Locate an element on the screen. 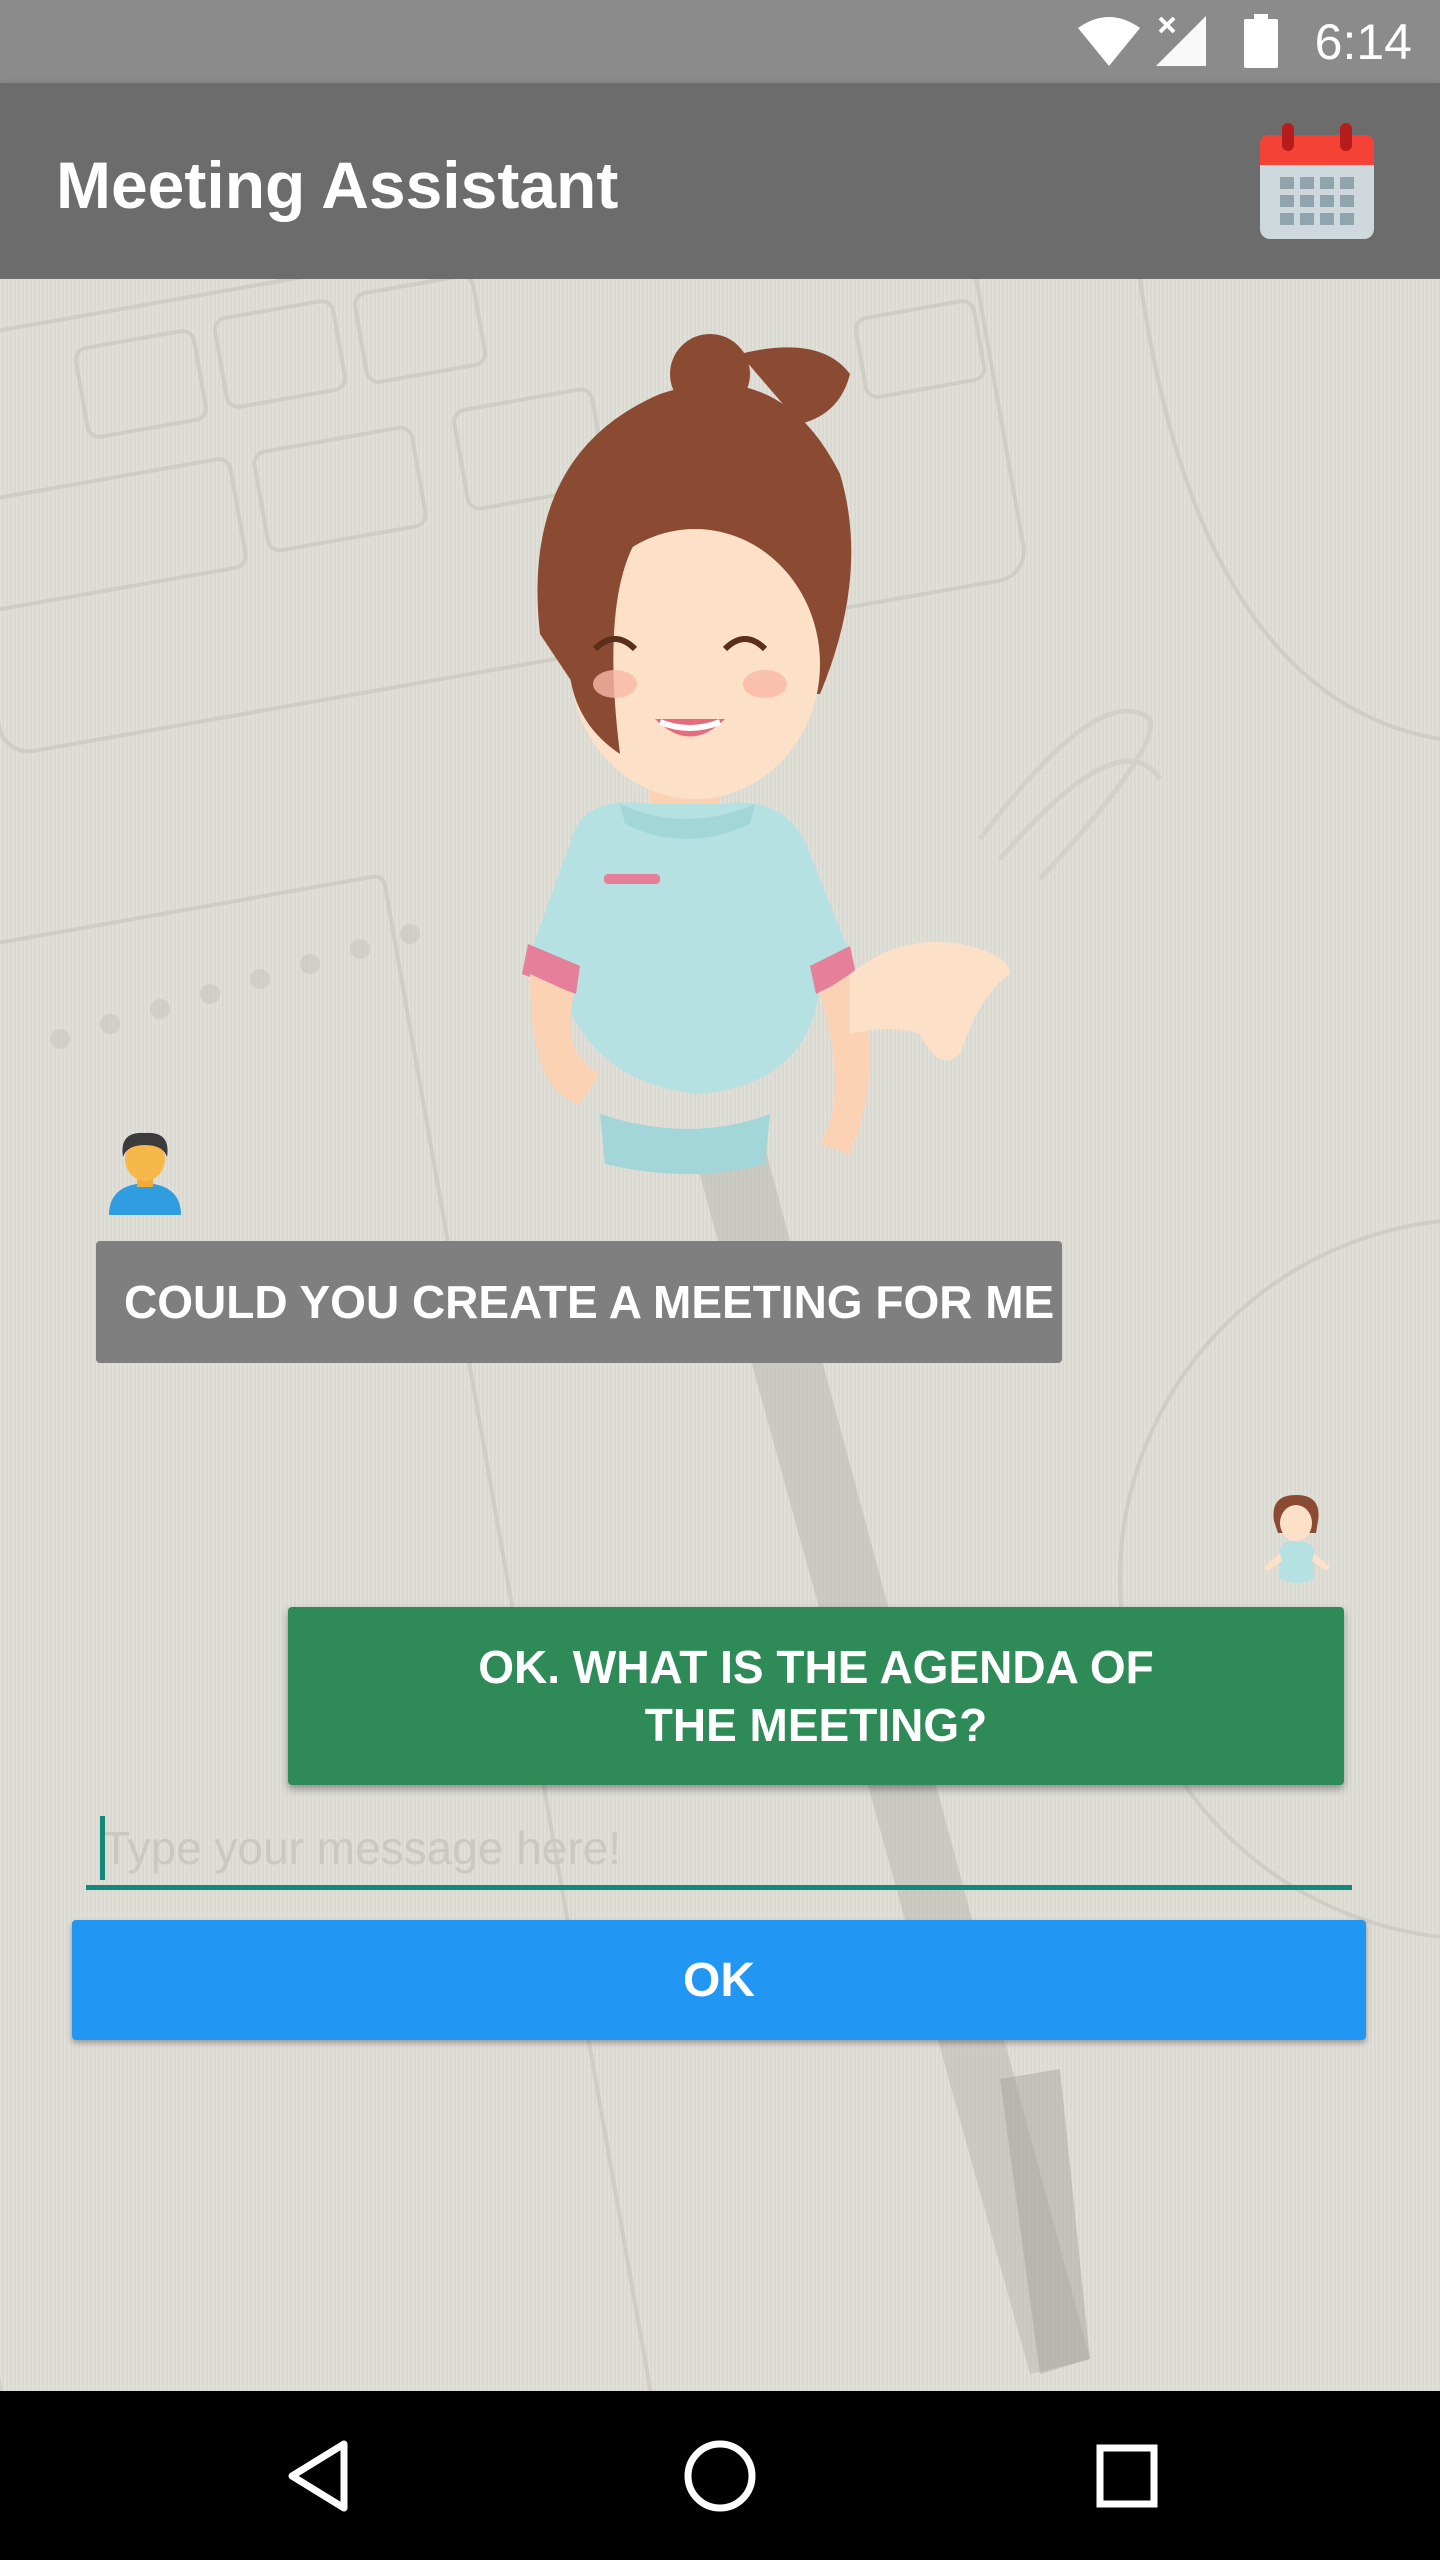 Image resolution: width=1440 pixels, height=2560 pixels. home-icon is located at coordinates (720, 2476).